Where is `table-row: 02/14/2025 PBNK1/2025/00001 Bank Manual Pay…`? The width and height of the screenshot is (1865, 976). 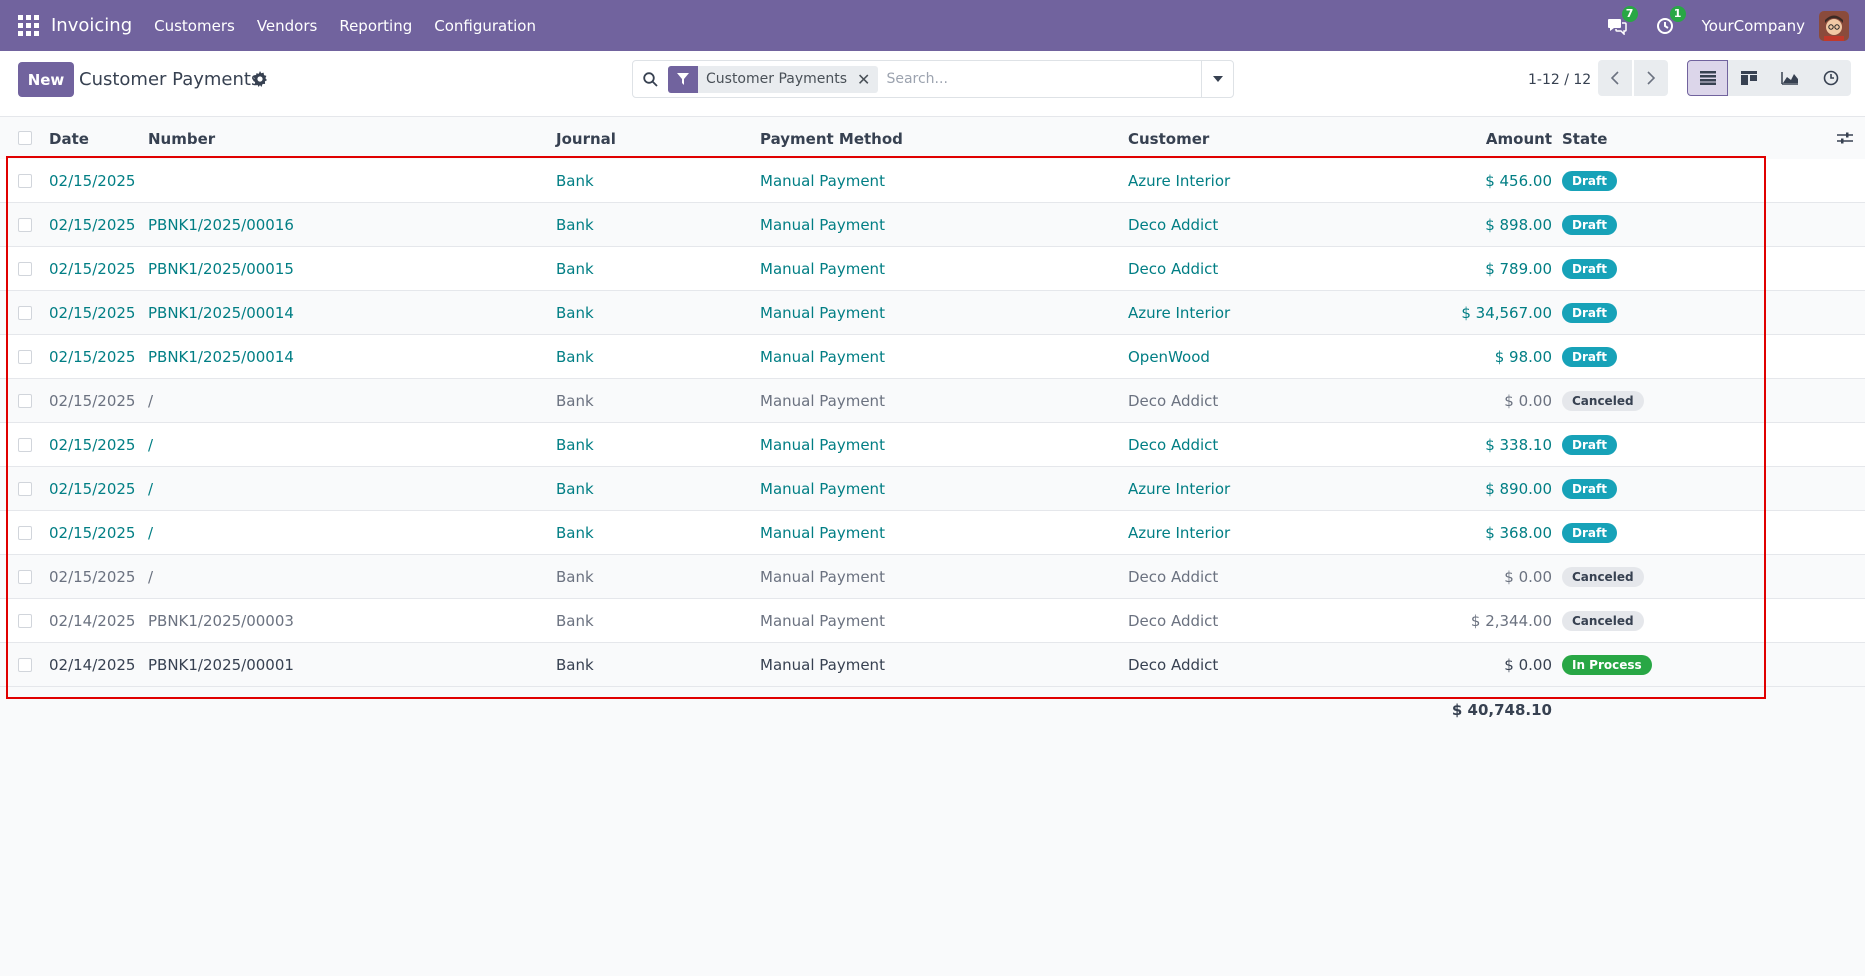 table-row: 02/14/2025 PBNK1/2025/00001 Bank Manual Pay… is located at coordinates (932, 665).